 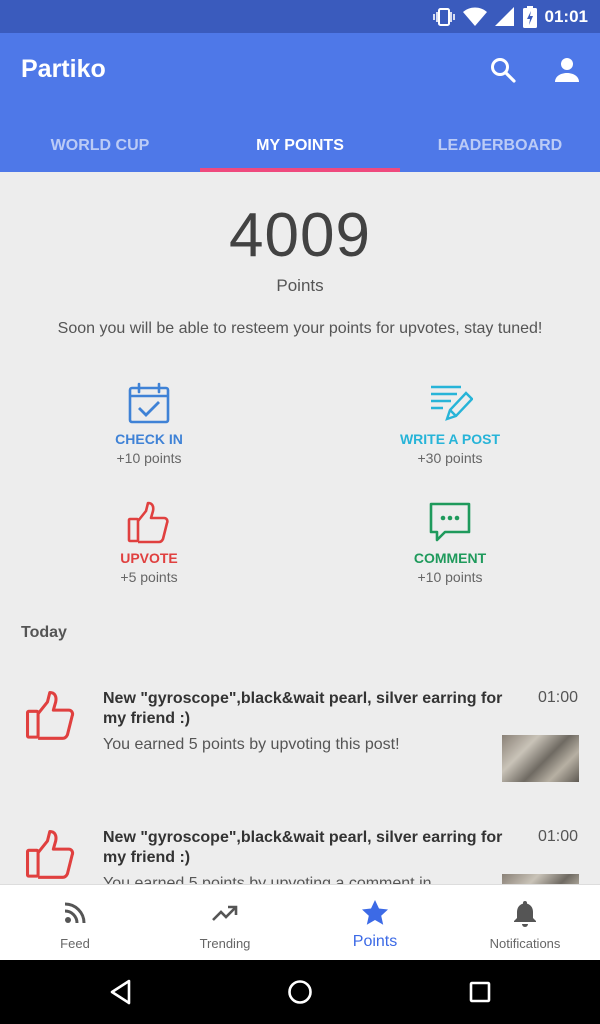 What do you see at coordinates (44, 632) in the screenshot?
I see `section-today-heading: Today` at bounding box center [44, 632].